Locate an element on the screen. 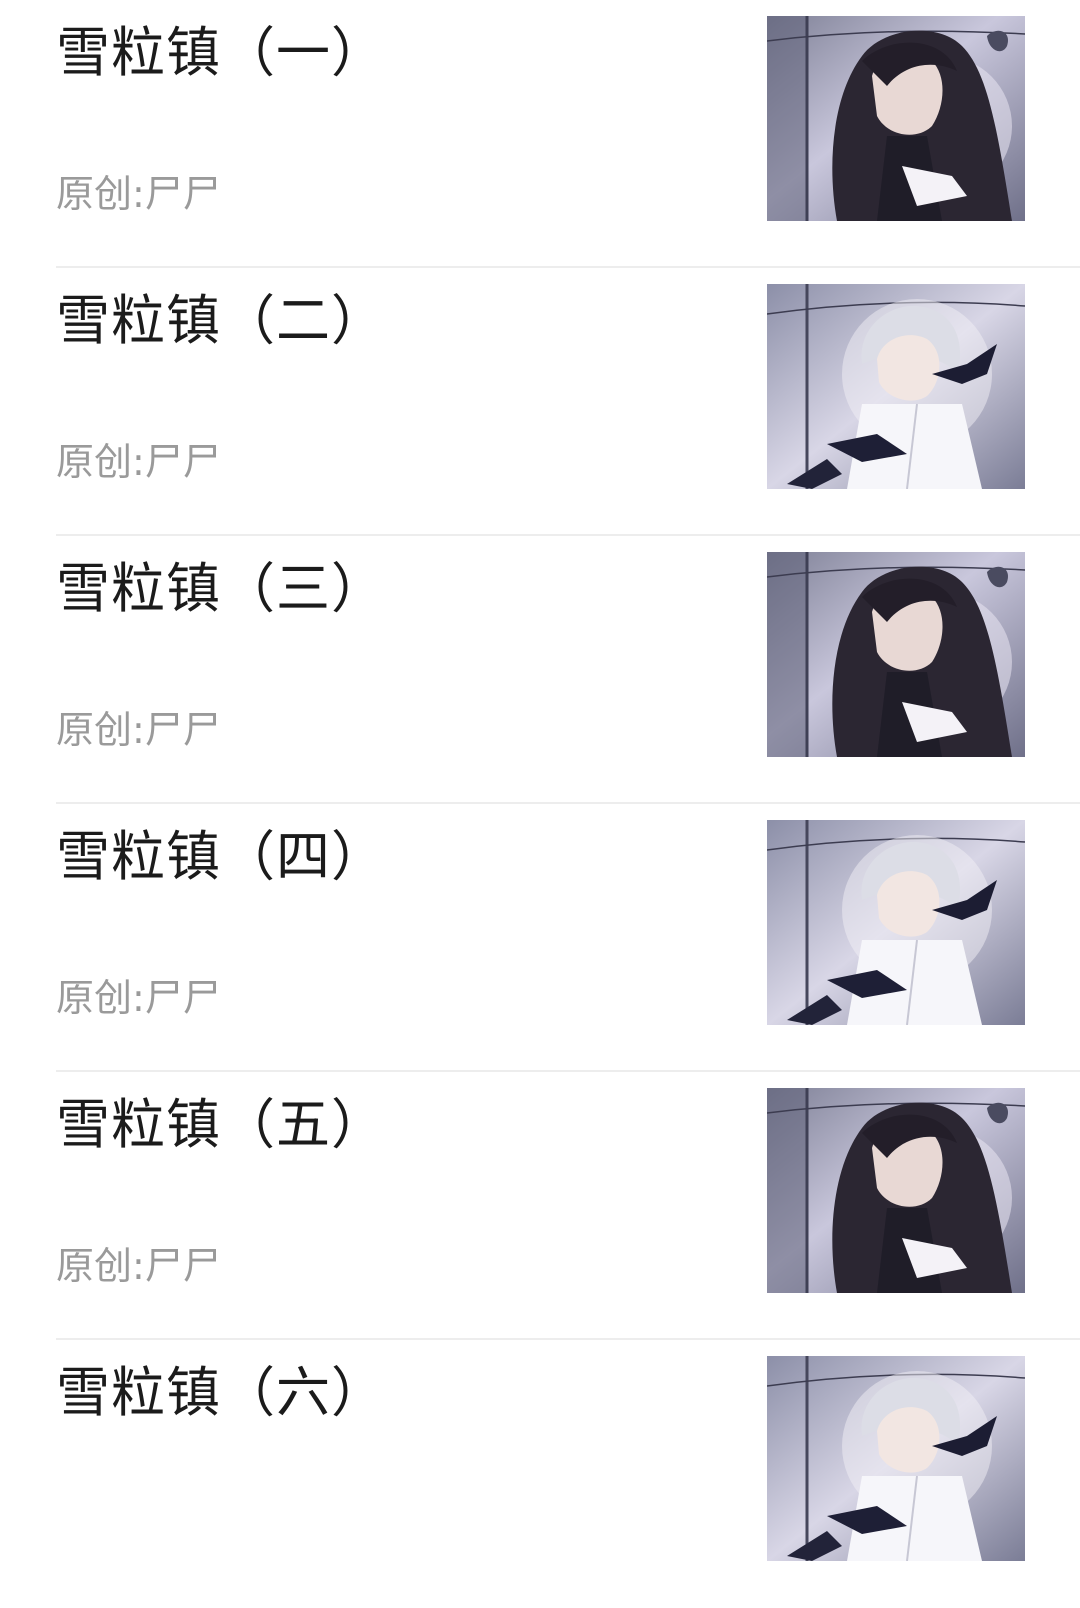 Image resolution: width=1080 pixels, height=1608 pixels. article-title: 雪粒镇（二） is located at coordinates (221, 321).